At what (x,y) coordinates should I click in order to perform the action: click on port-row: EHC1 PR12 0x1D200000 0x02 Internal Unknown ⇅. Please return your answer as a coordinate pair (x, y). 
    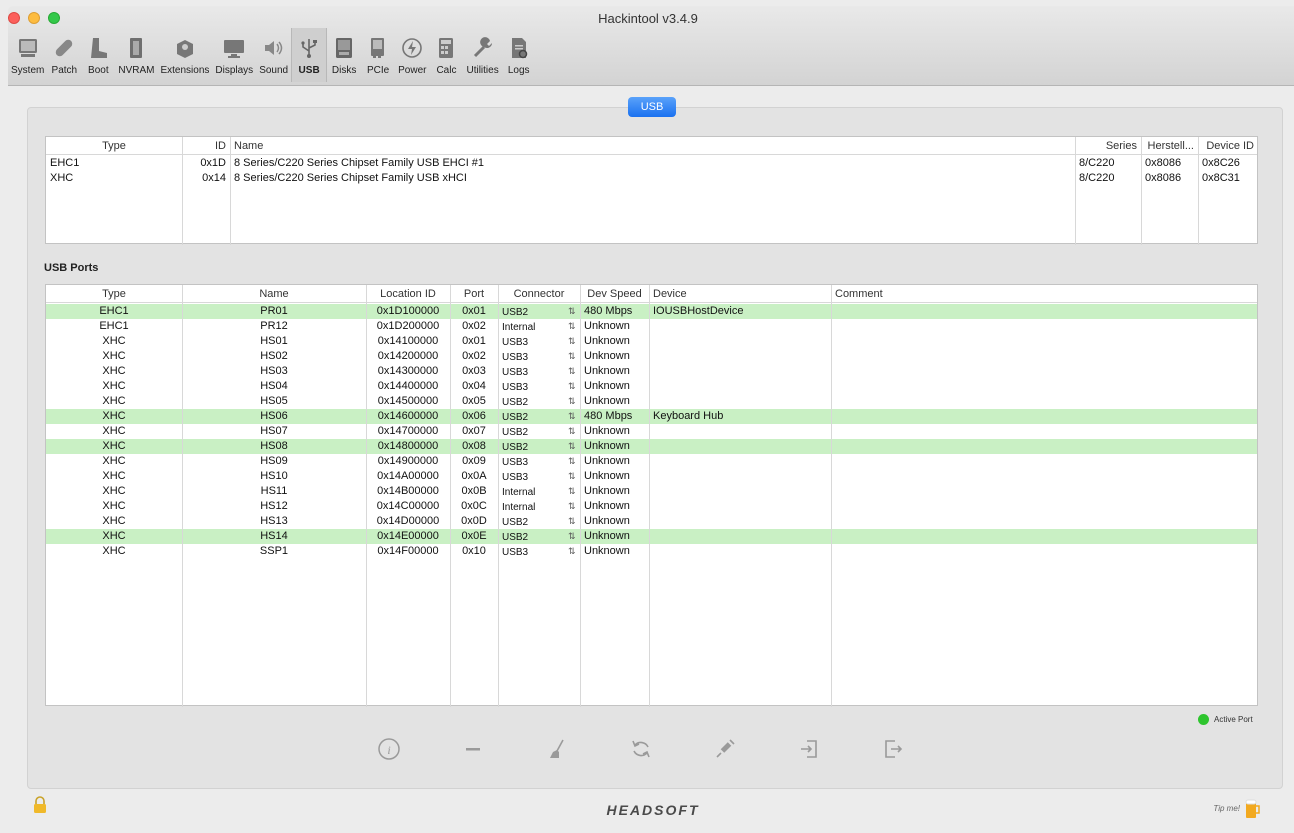
    Looking at the image, I should click on (651, 326).